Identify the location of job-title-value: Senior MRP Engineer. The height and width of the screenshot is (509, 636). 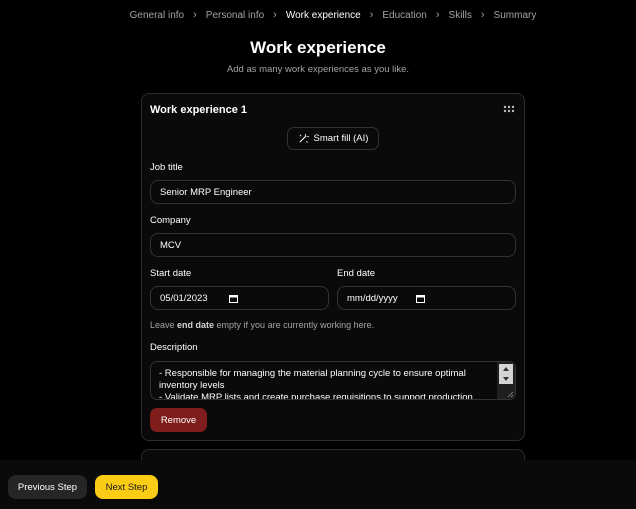
(206, 192).